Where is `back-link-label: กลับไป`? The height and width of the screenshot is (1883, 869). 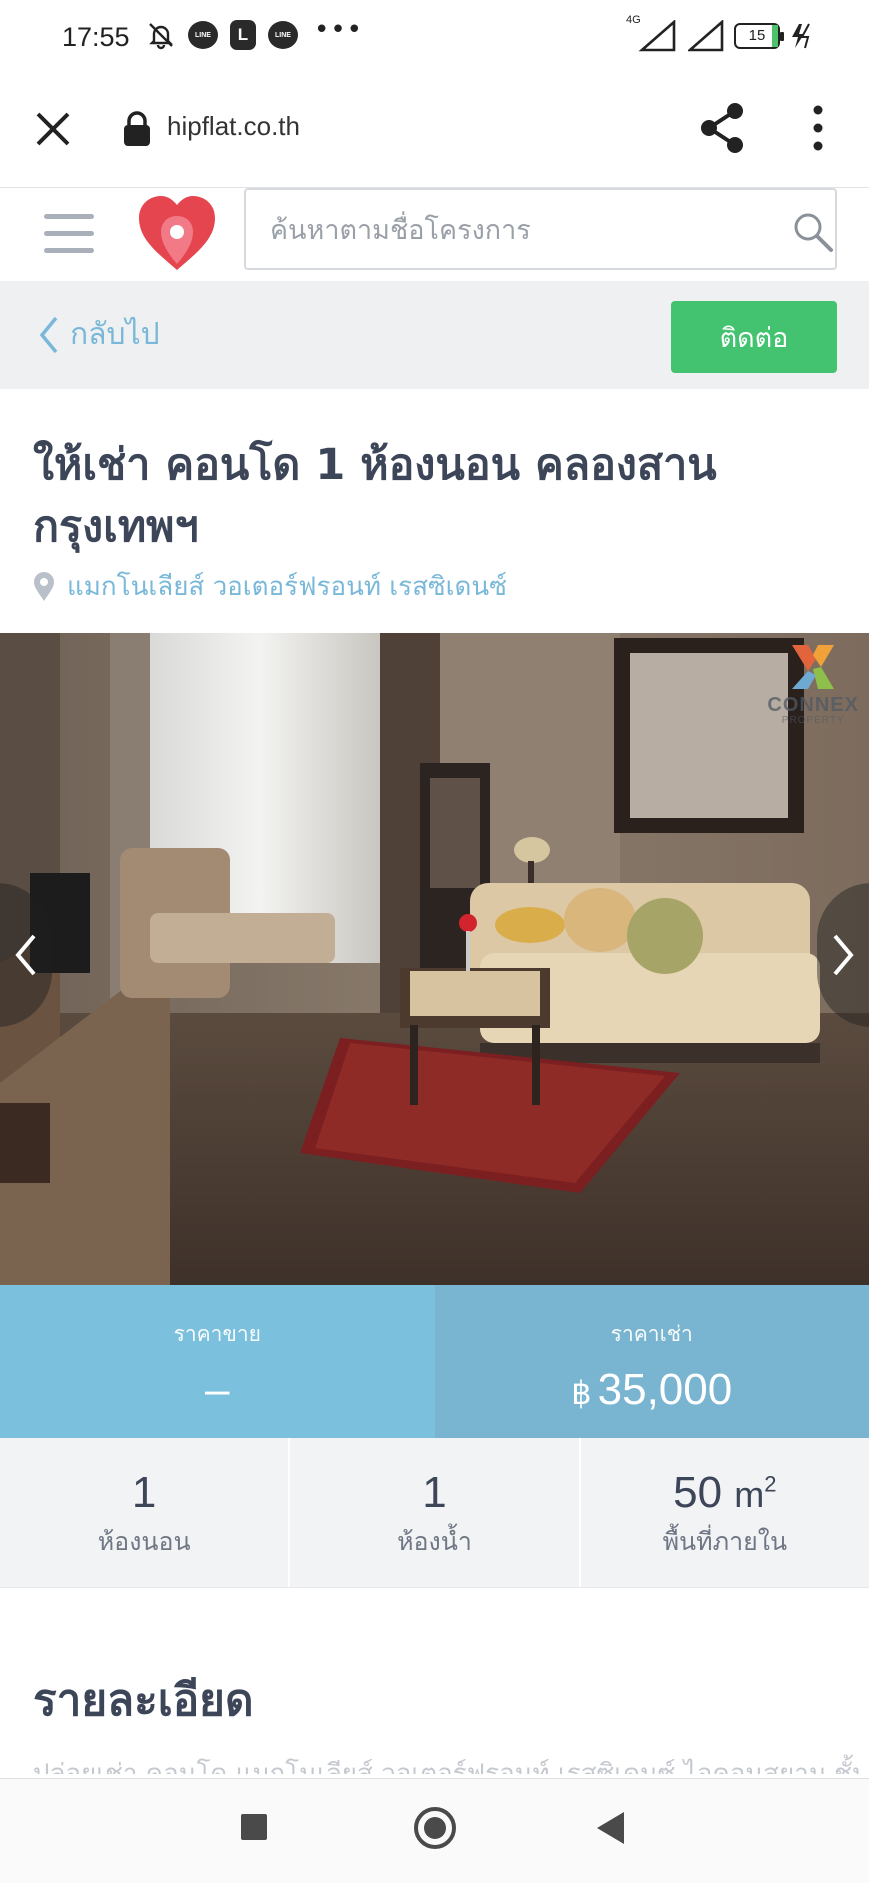 back-link-label: กลับไป is located at coordinates (115, 334).